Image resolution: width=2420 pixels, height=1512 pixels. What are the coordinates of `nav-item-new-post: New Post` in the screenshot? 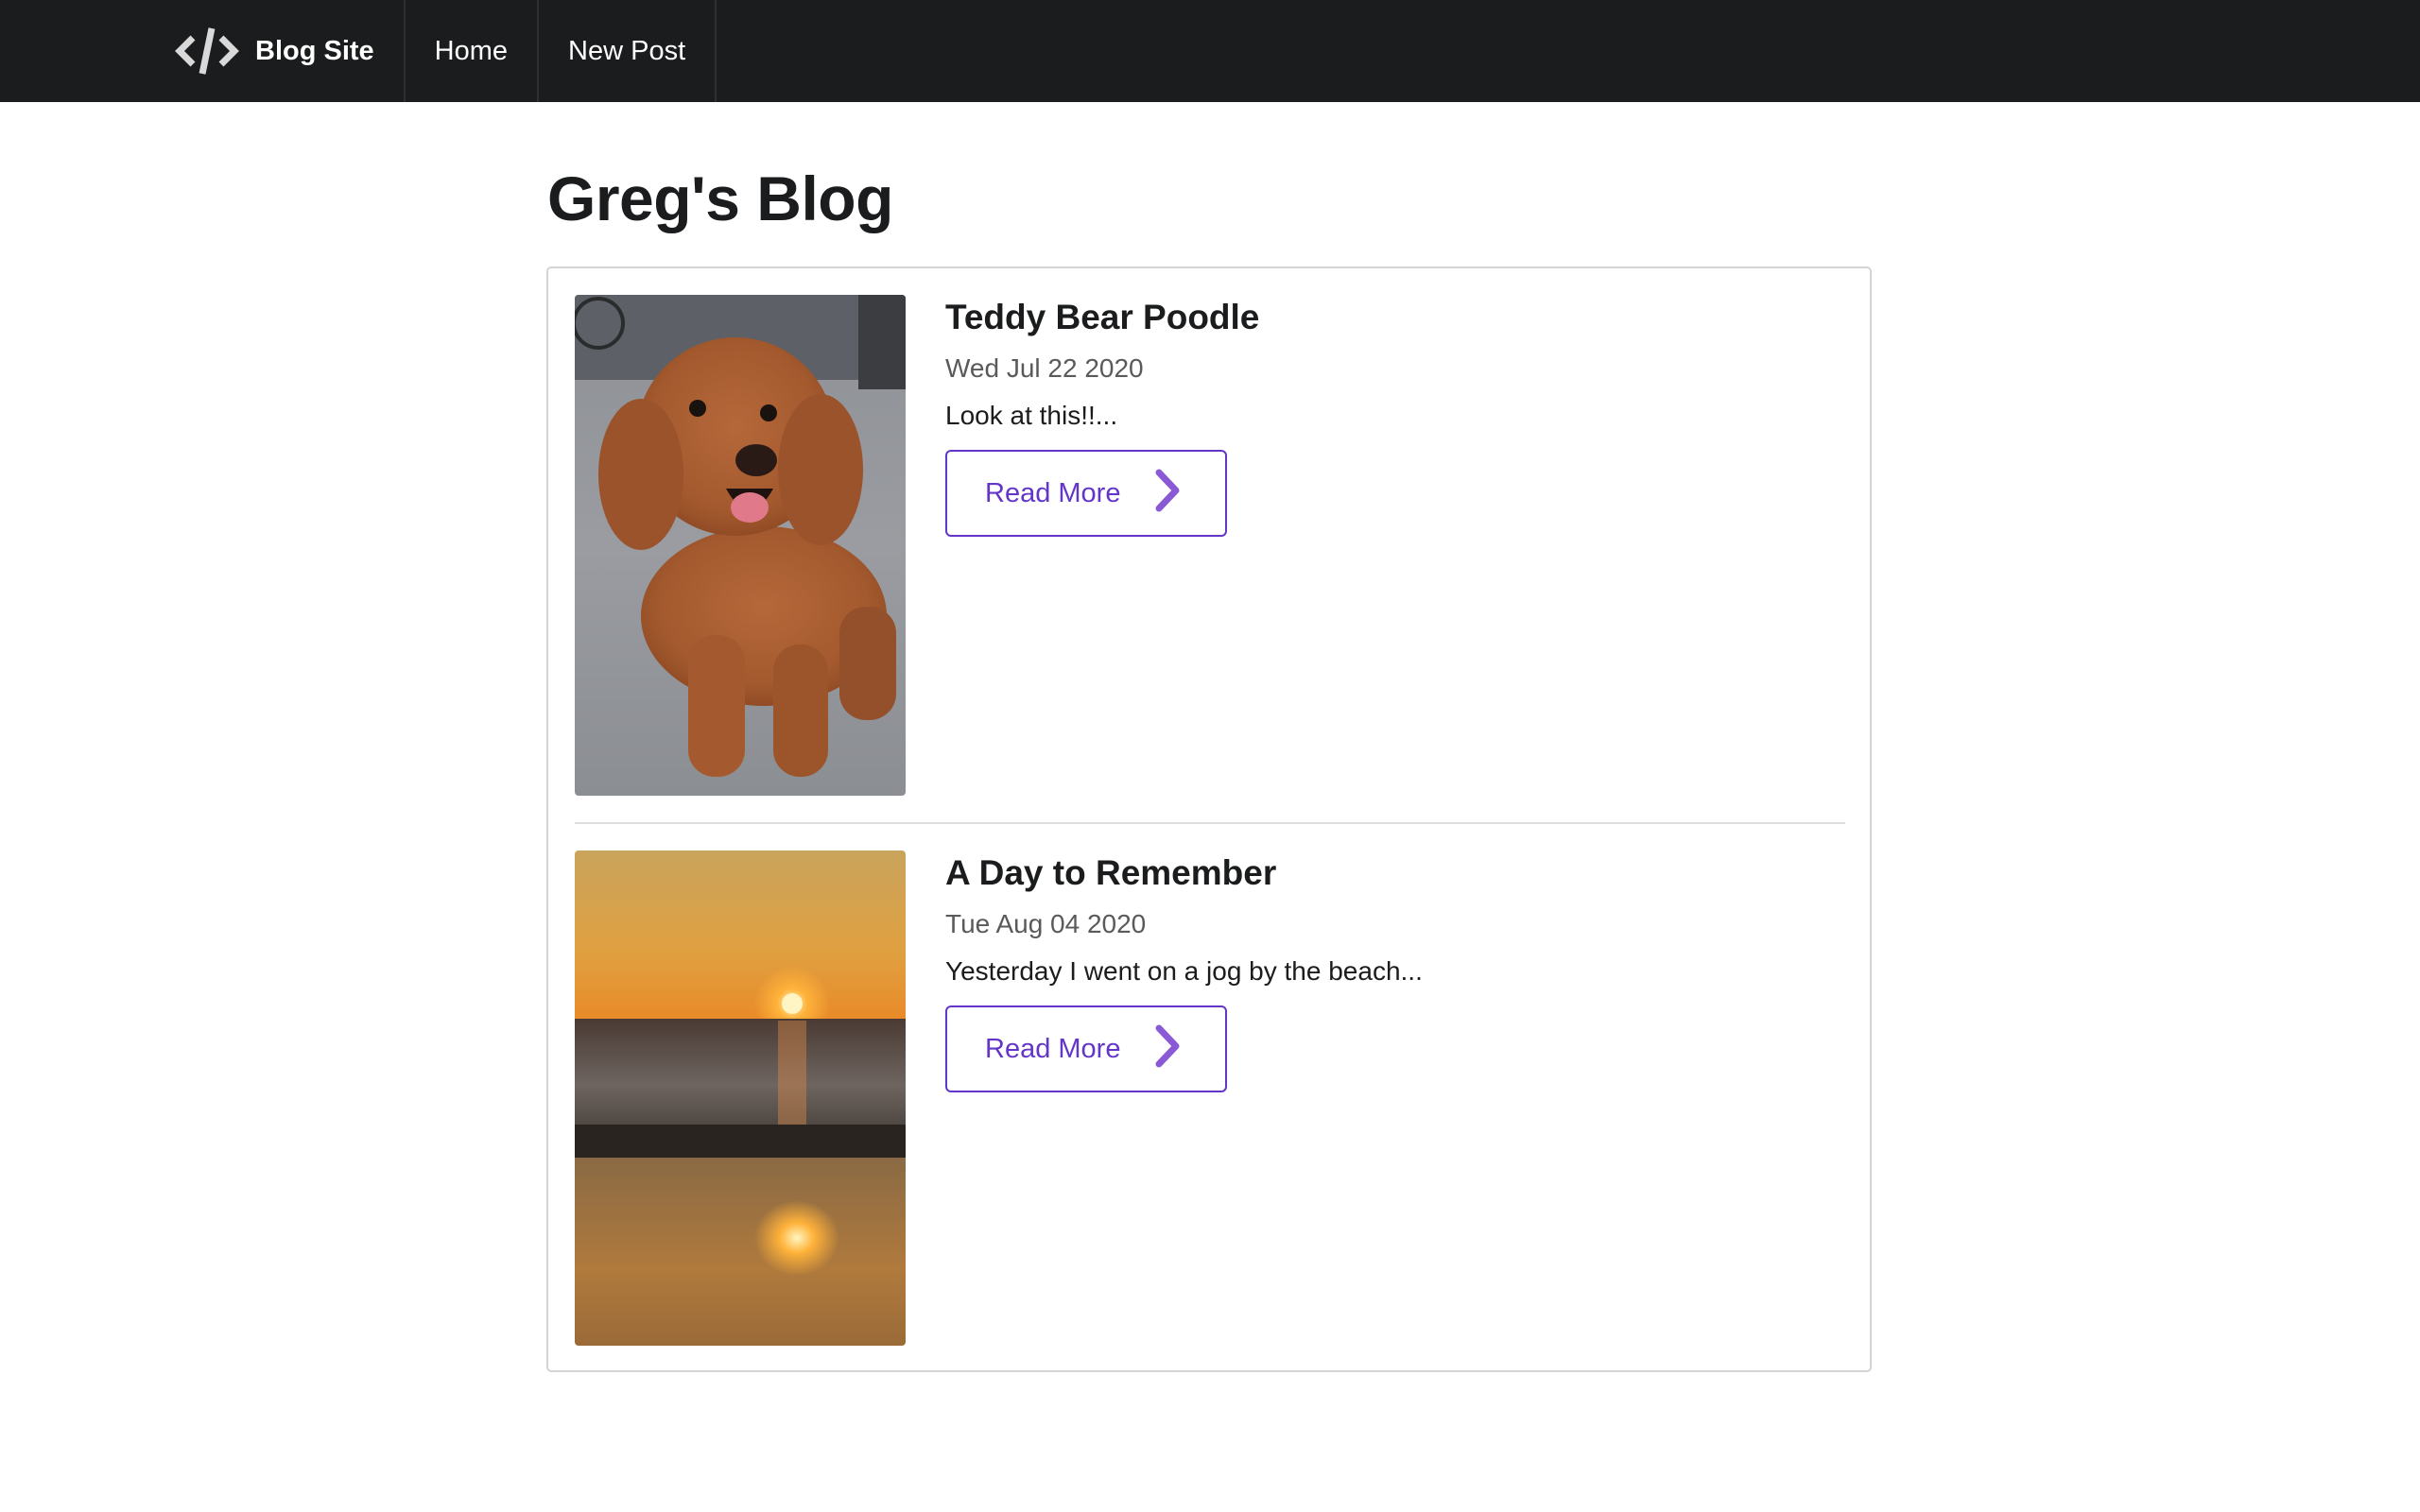 It's located at (628, 51).